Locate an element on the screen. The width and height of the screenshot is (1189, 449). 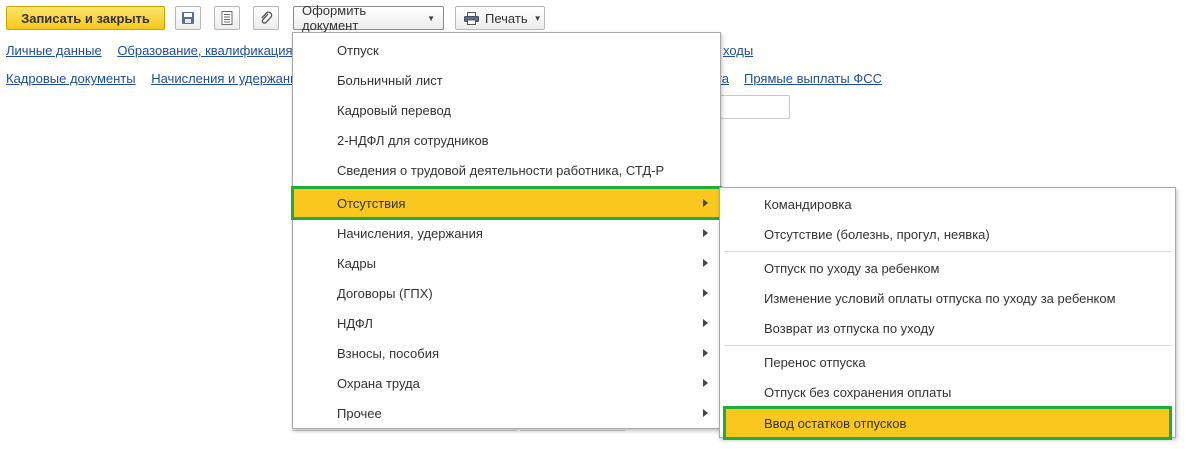
save-and-close-button: Записать и закрыть is located at coordinates (85, 18).